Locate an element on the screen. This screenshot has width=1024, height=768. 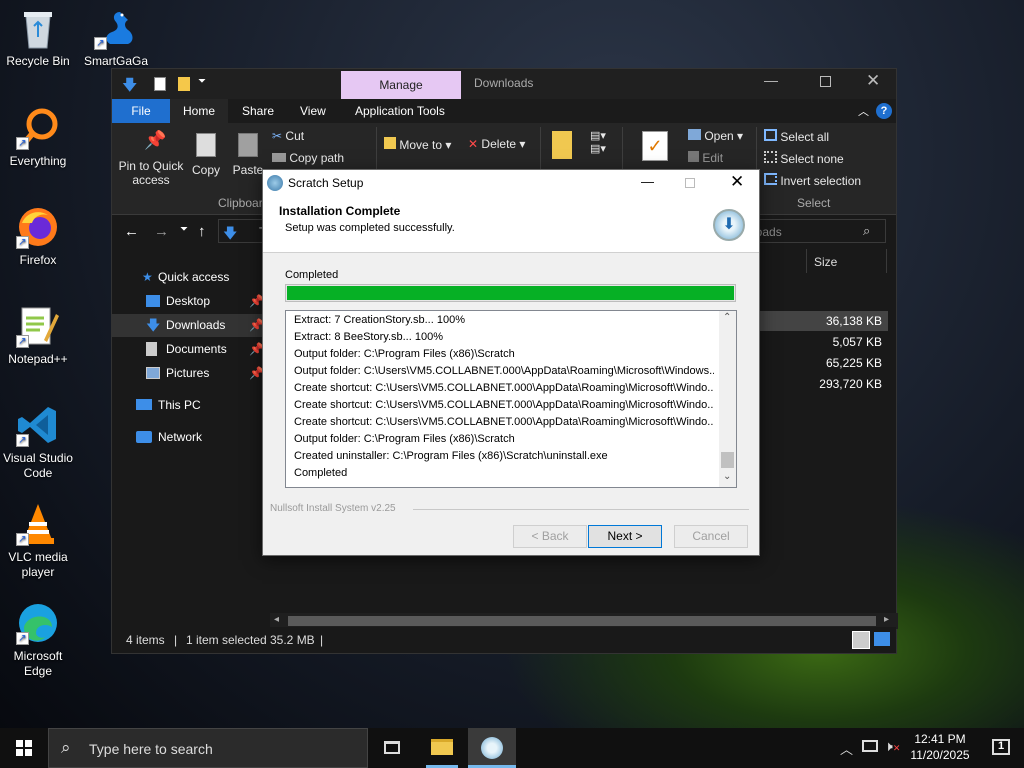
forward-arrow-icon: → is located at coordinates (161, 231).